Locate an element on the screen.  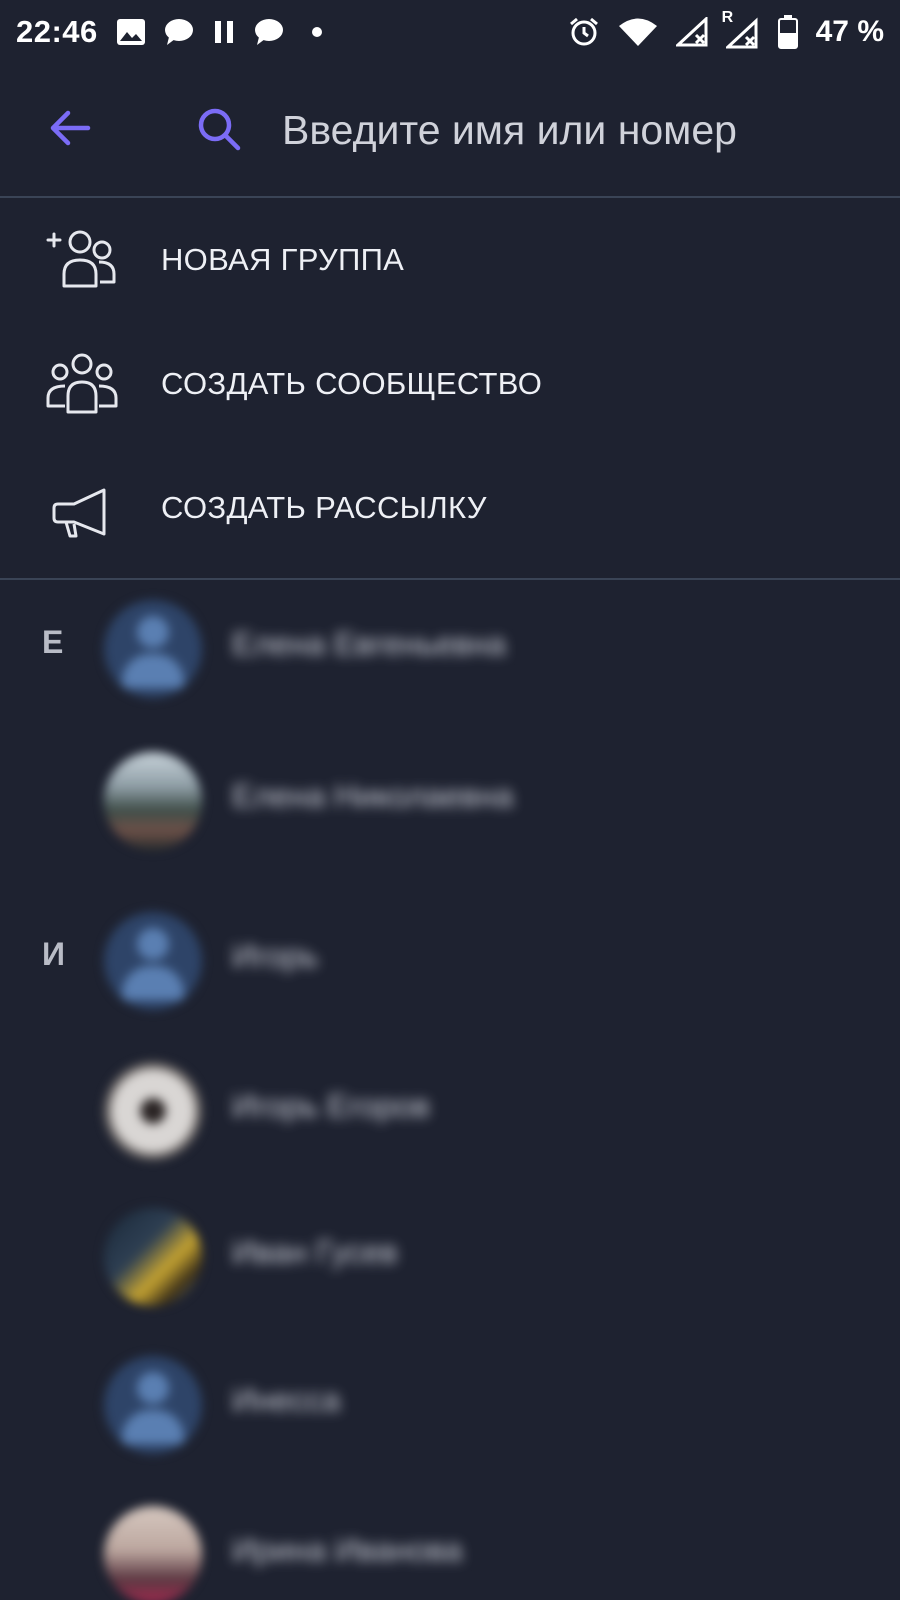
contact-row: Елена Николаевна is located at coordinates (450, 802).